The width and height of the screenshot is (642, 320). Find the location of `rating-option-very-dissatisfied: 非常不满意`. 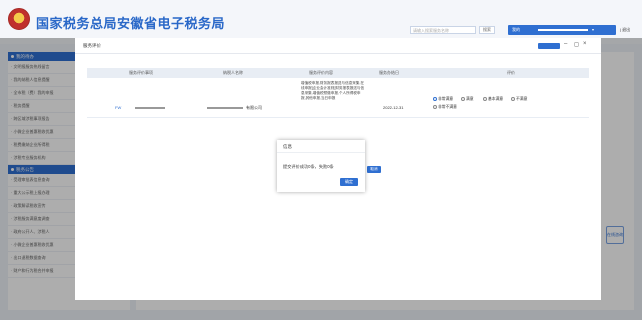

rating-option-very-dissatisfied: 非常不满意 is located at coordinates (445, 107).